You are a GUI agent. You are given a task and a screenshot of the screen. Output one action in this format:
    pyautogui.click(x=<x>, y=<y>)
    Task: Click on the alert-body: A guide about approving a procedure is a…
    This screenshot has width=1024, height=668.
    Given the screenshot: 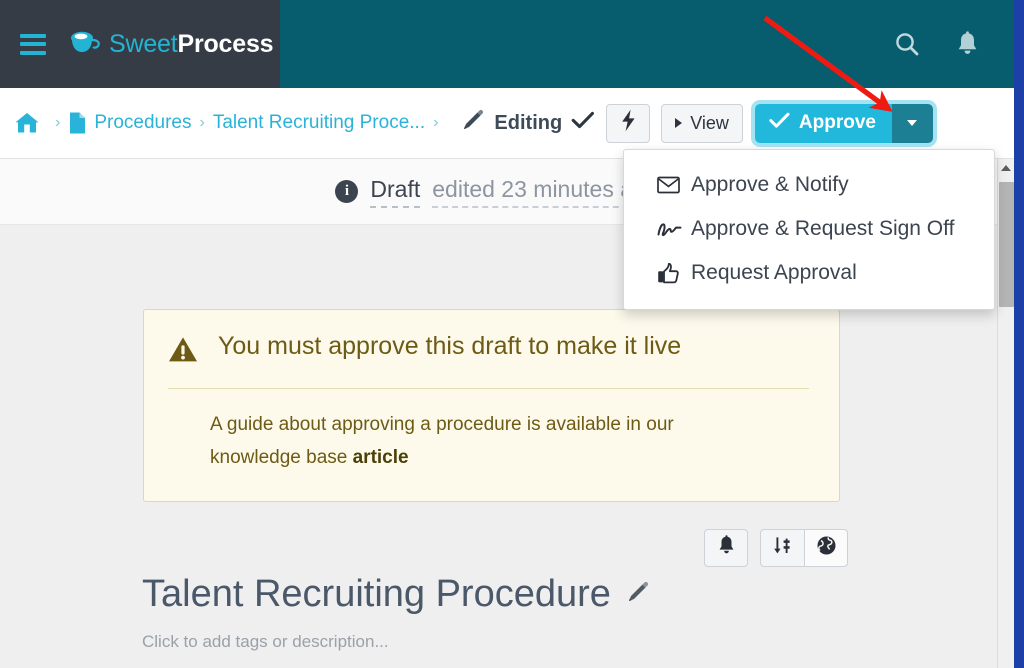 What is the action you would take?
    pyautogui.click(x=450, y=432)
    